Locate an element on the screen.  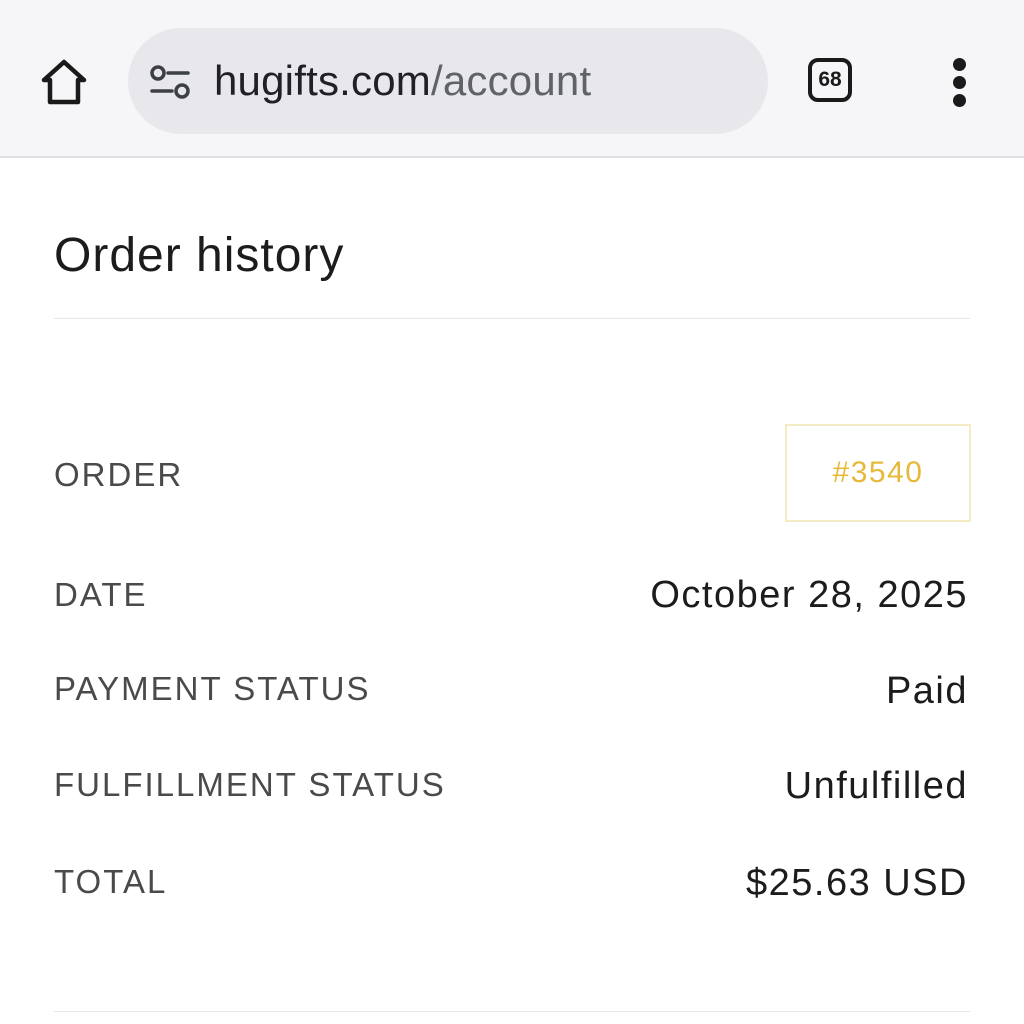
fulfillment-status-label: FULFILLMENT STATUS is located at coordinates (250, 784).